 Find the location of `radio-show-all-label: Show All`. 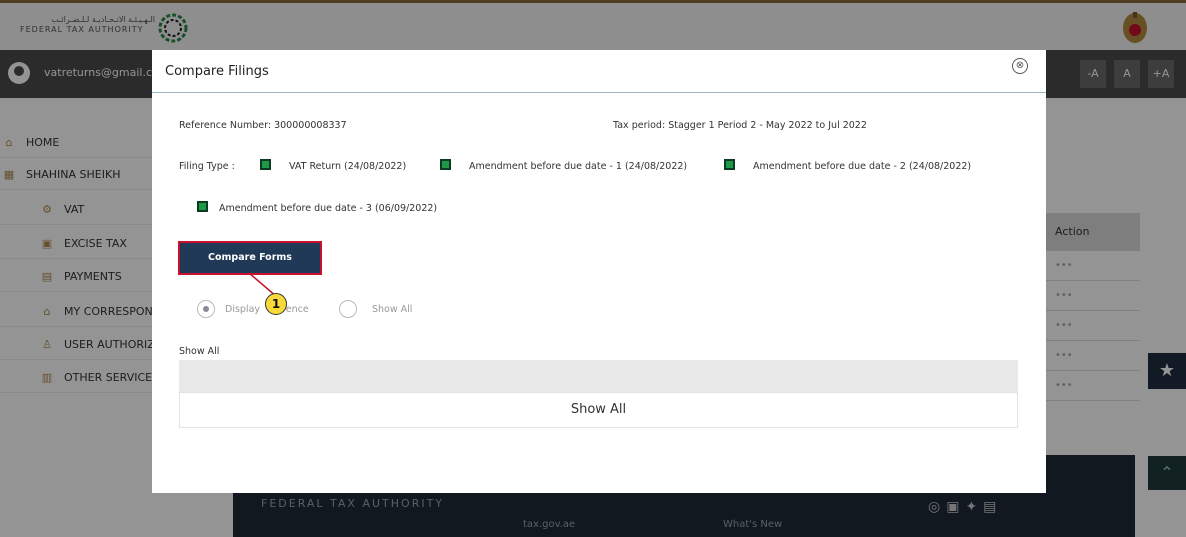

radio-show-all-label: Show All is located at coordinates (392, 309).